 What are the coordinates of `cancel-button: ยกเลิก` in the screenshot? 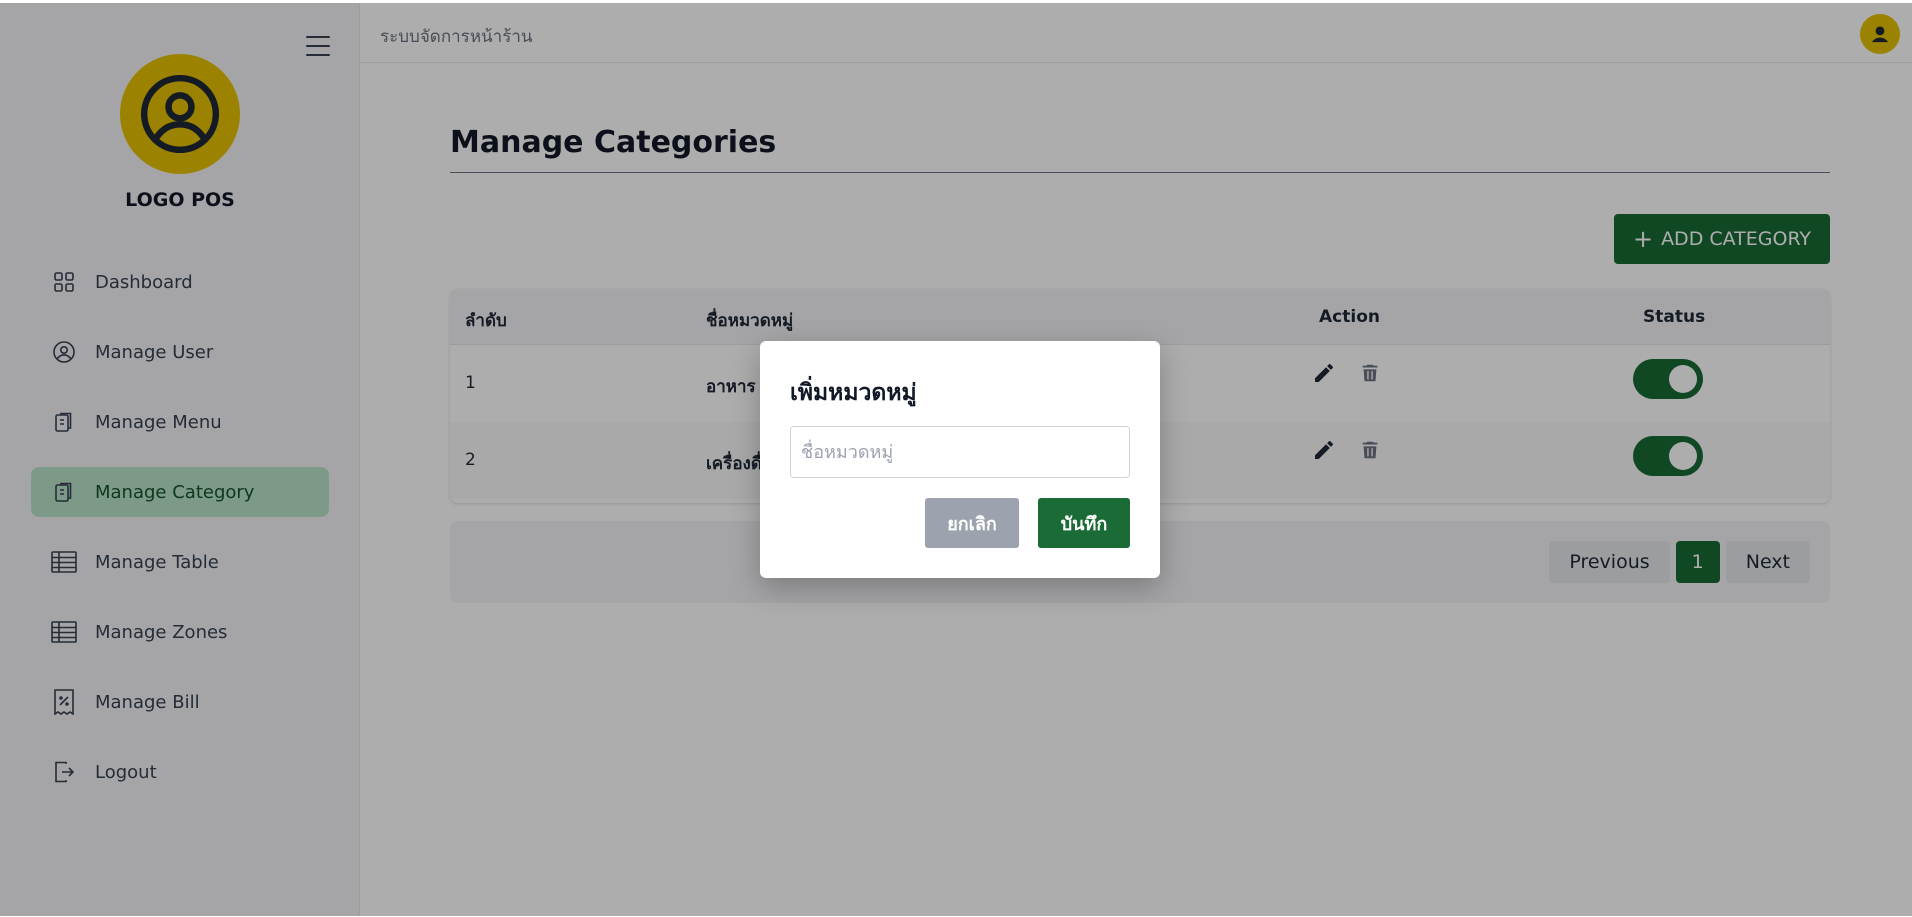 It's located at (972, 523).